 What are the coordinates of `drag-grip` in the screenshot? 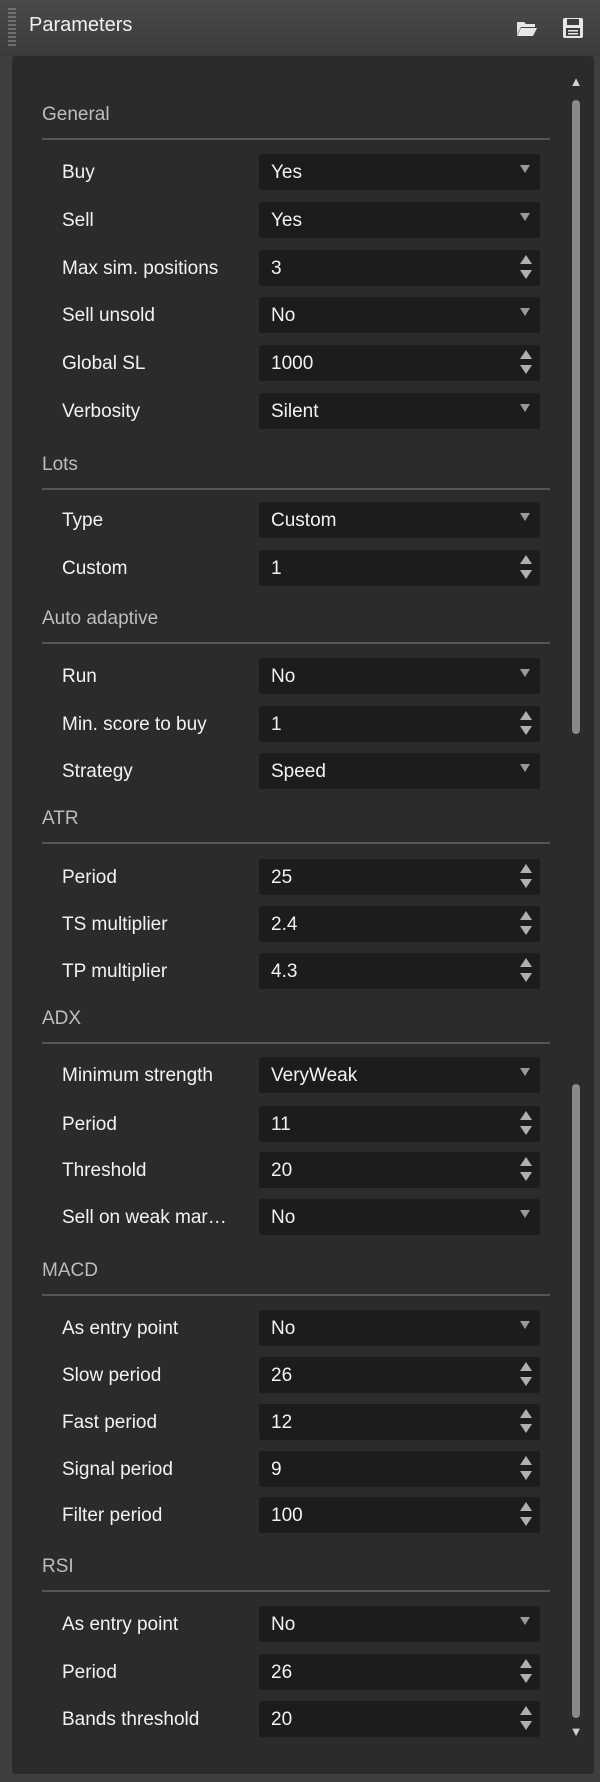 It's located at (12, 28).